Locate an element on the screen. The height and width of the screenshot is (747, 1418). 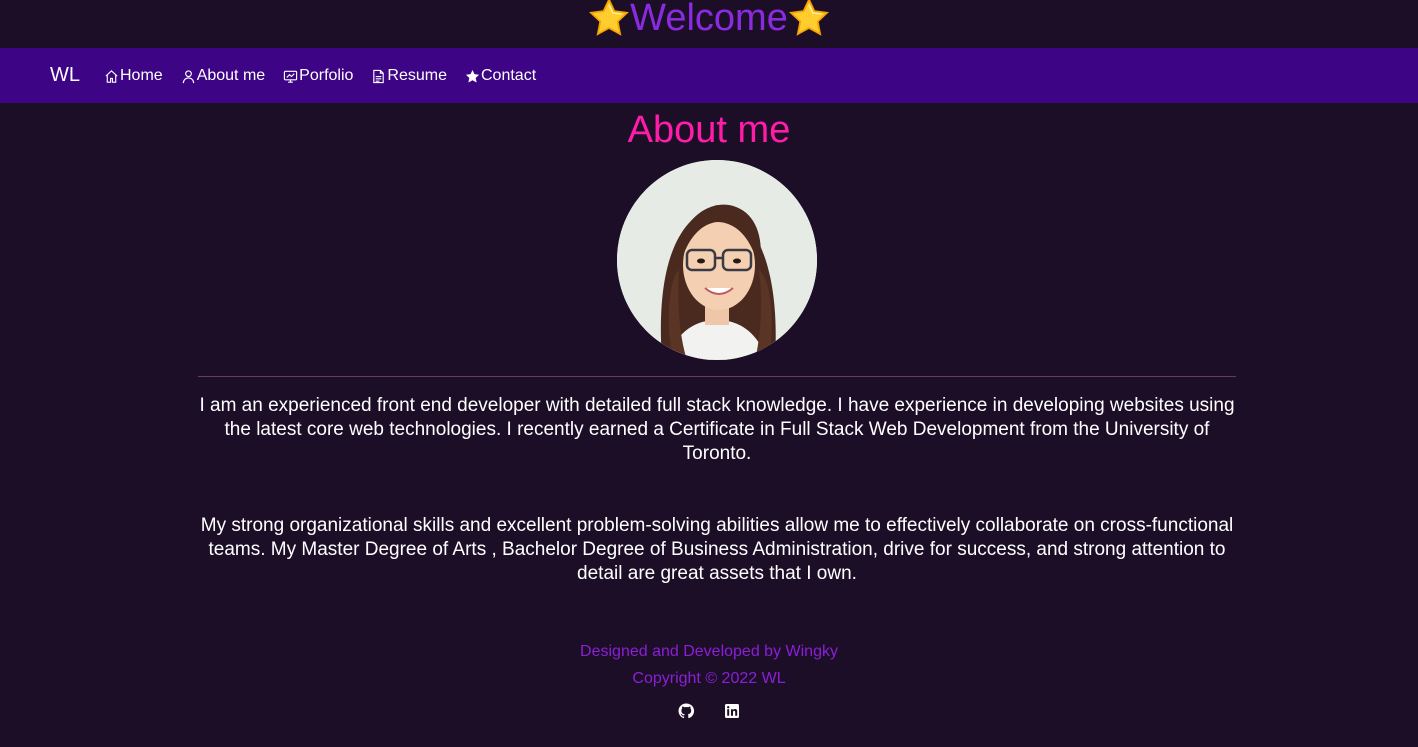
avatar is located at coordinates (717, 260).